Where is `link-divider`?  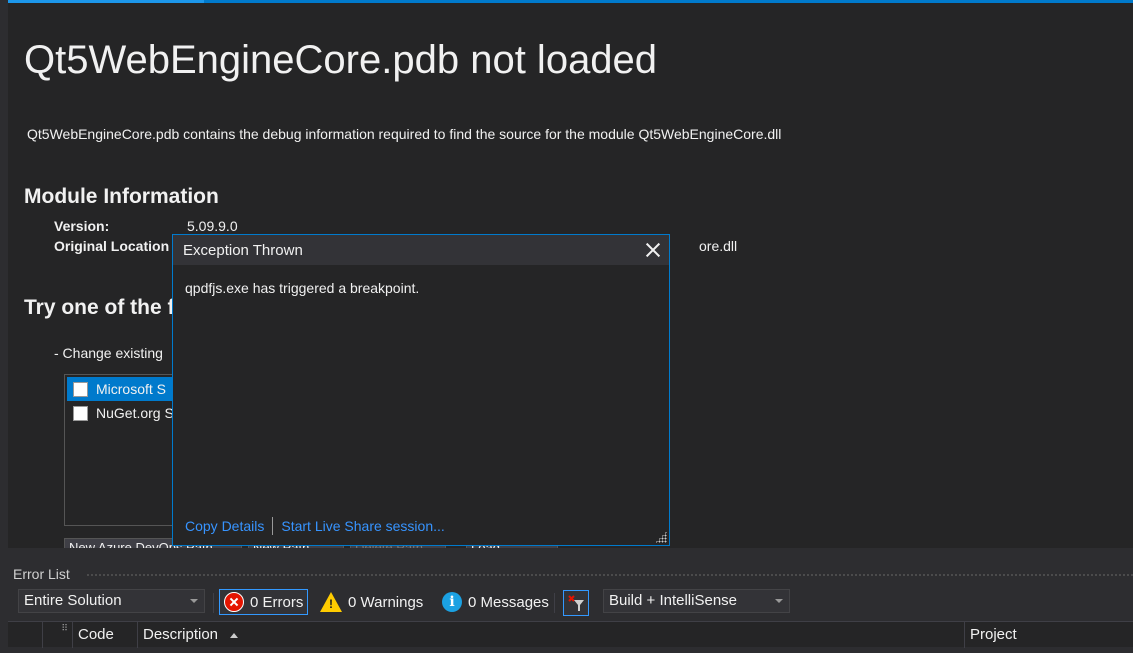 link-divider is located at coordinates (273, 526).